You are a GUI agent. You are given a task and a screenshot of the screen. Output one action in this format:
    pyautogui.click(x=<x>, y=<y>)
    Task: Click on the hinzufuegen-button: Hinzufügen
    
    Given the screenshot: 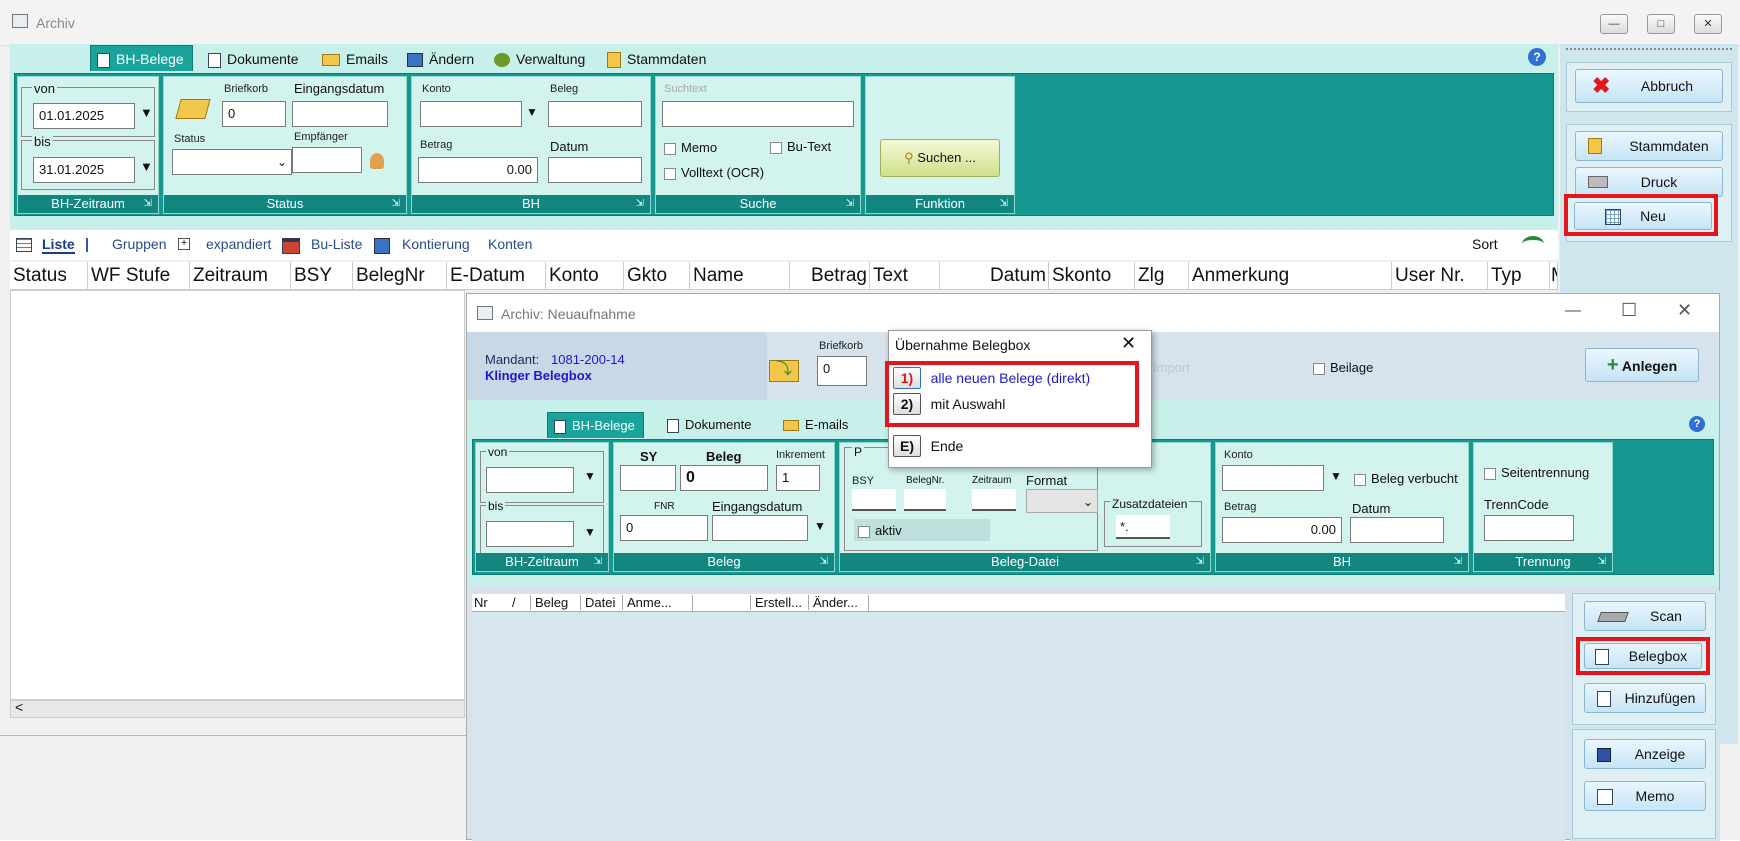 What is the action you would take?
    pyautogui.click(x=1645, y=698)
    